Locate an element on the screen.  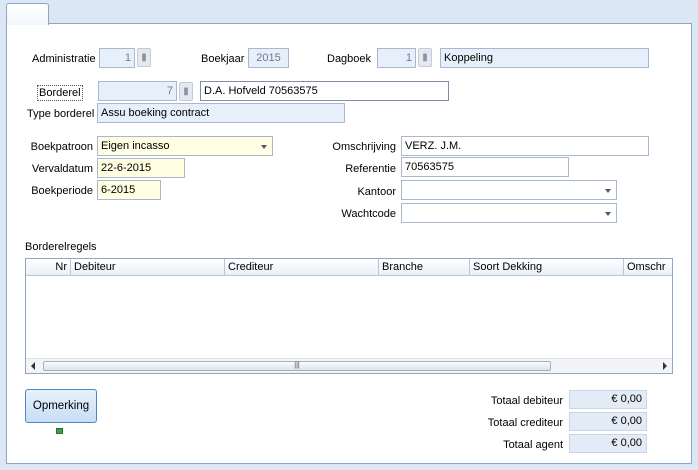
borderel-label: Borderel is located at coordinates (60, 93).